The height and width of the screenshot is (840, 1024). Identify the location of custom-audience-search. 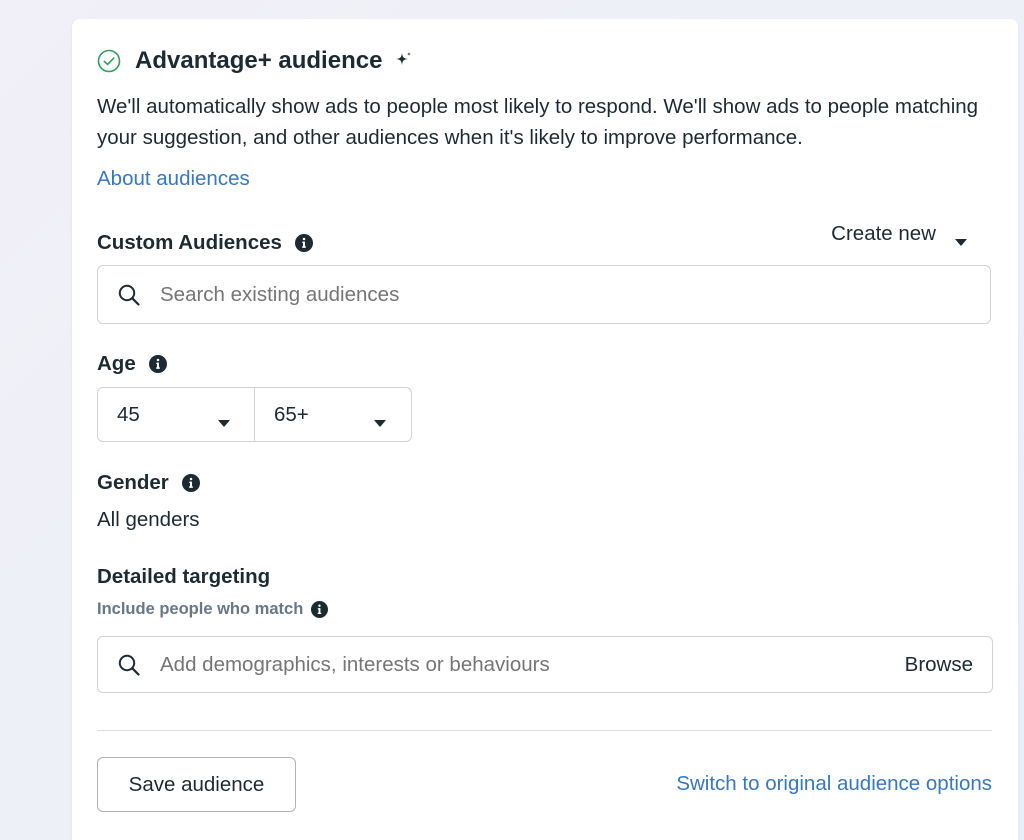
(544, 294).